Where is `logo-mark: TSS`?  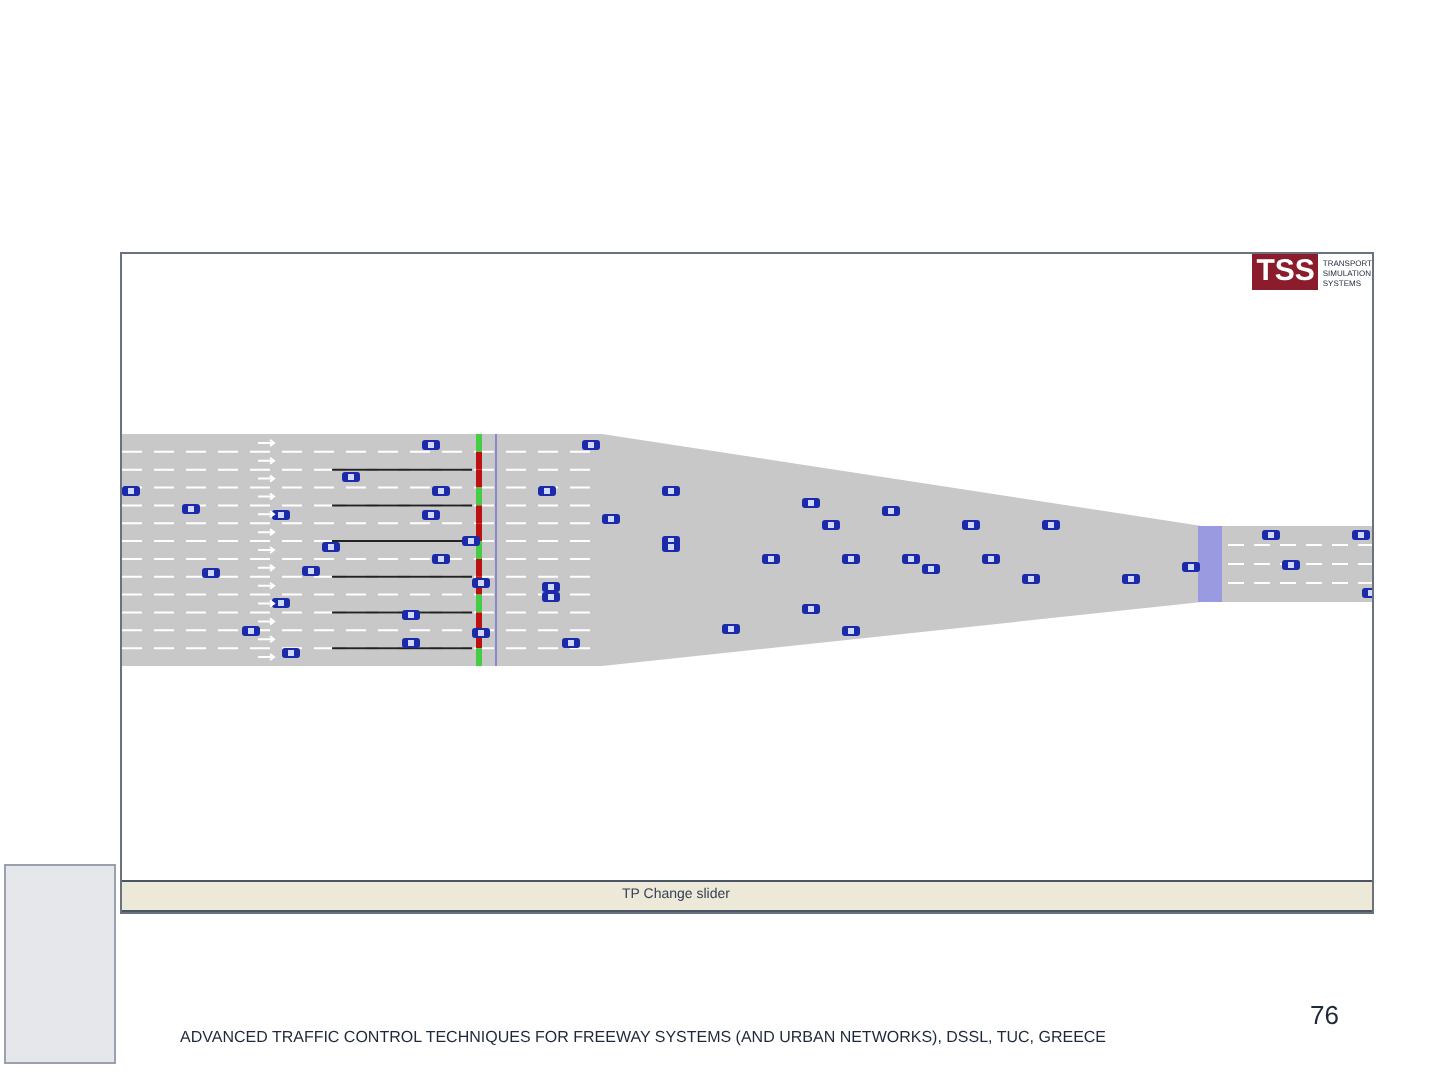
logo-mark: TSS is located at coordinates (1285, 272).